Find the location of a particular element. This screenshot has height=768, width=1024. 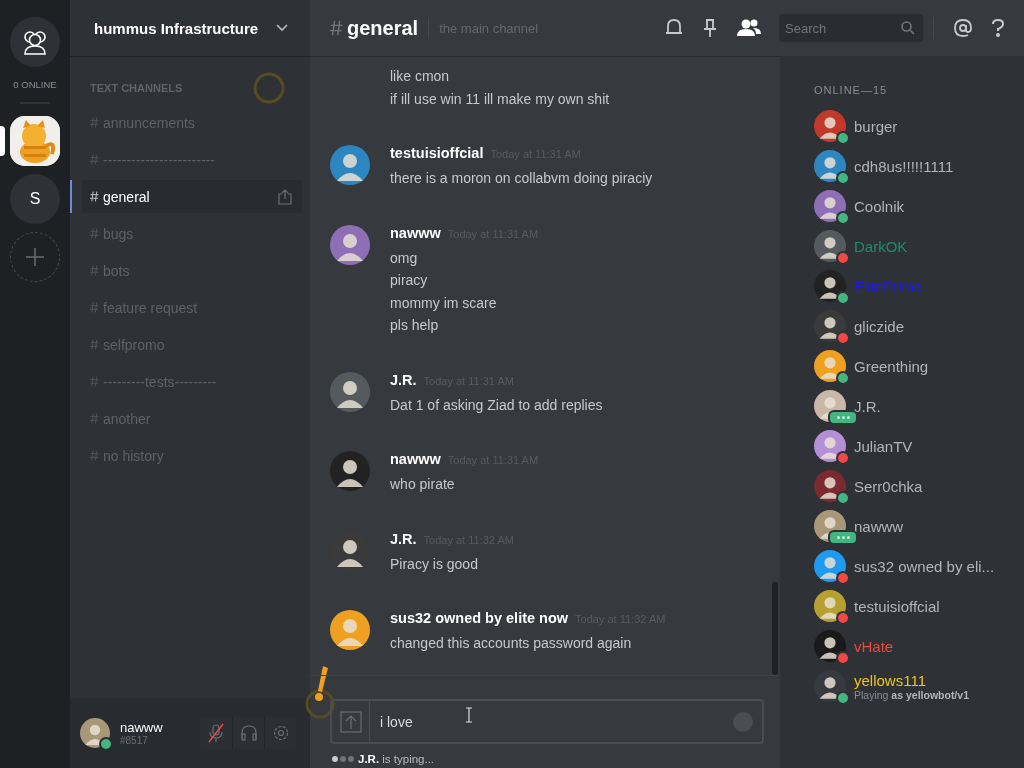

message-text: changed this accounts password again is located at coordinates (511, 643).